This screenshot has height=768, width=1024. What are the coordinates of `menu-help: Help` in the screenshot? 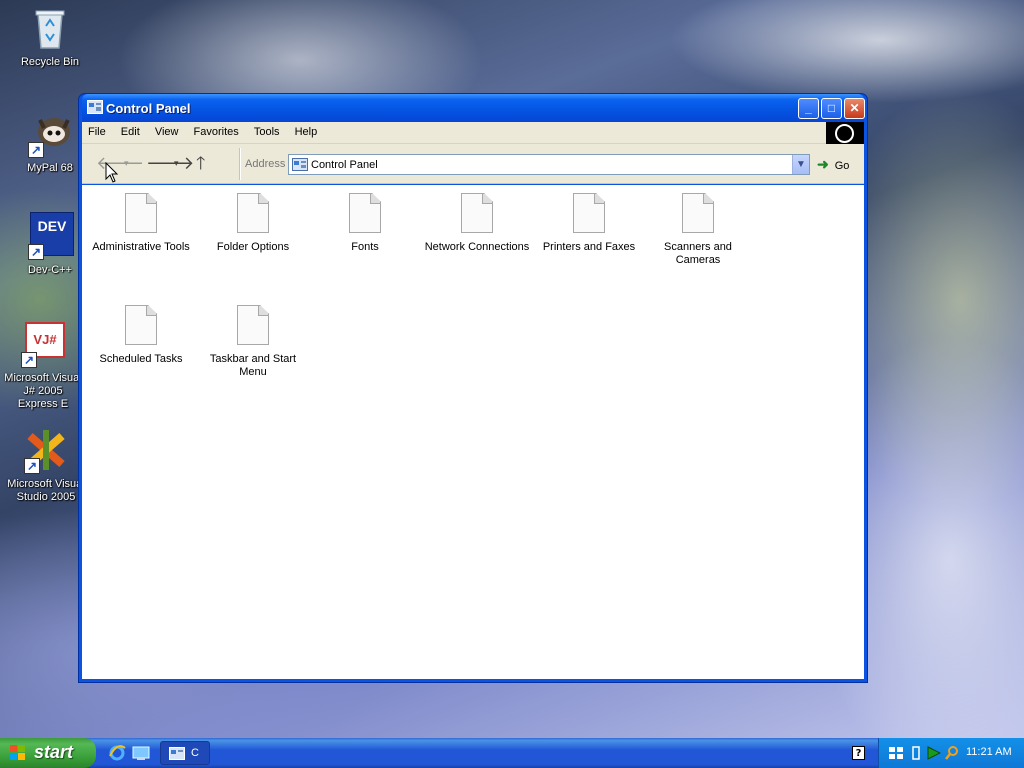 It's located at (306, 132).